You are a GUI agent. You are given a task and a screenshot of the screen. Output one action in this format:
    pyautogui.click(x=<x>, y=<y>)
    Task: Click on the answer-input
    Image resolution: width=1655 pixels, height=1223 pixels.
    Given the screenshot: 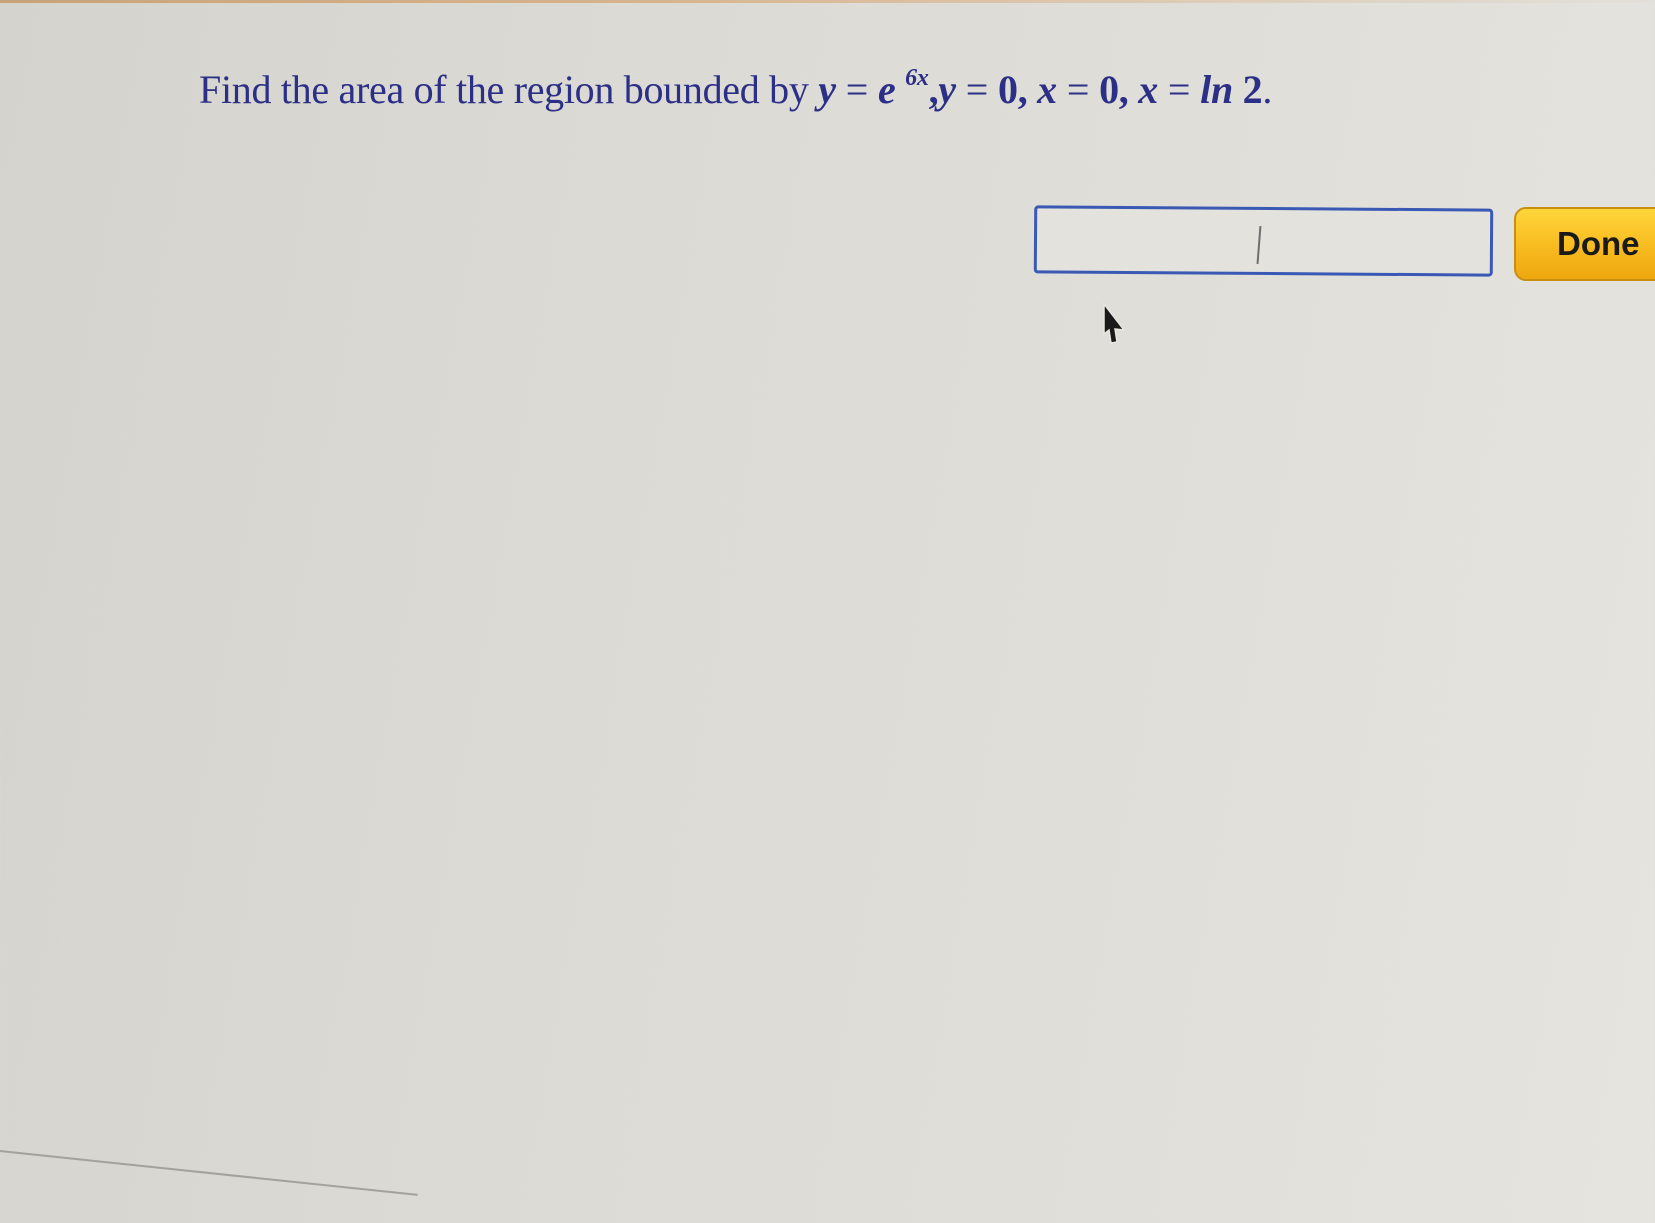 What is the action you would take?
    pyautogui.click(x=1263, y=241)
    